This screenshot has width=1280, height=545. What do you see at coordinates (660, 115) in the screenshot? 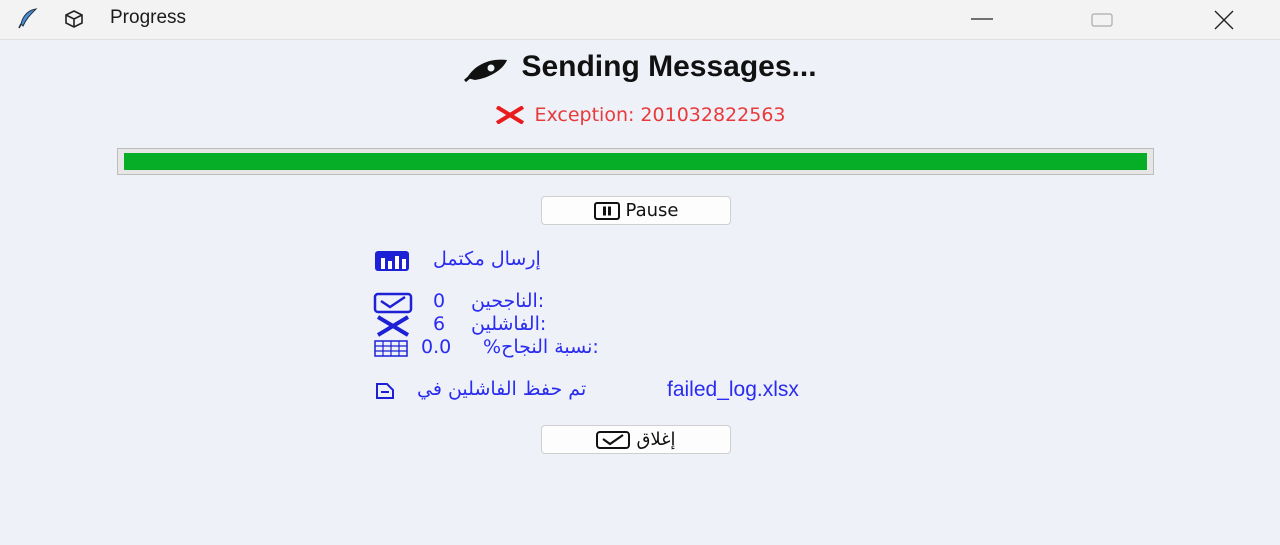
I see `error-text: Exception: 201032822563` at bounding box center [660, 115].